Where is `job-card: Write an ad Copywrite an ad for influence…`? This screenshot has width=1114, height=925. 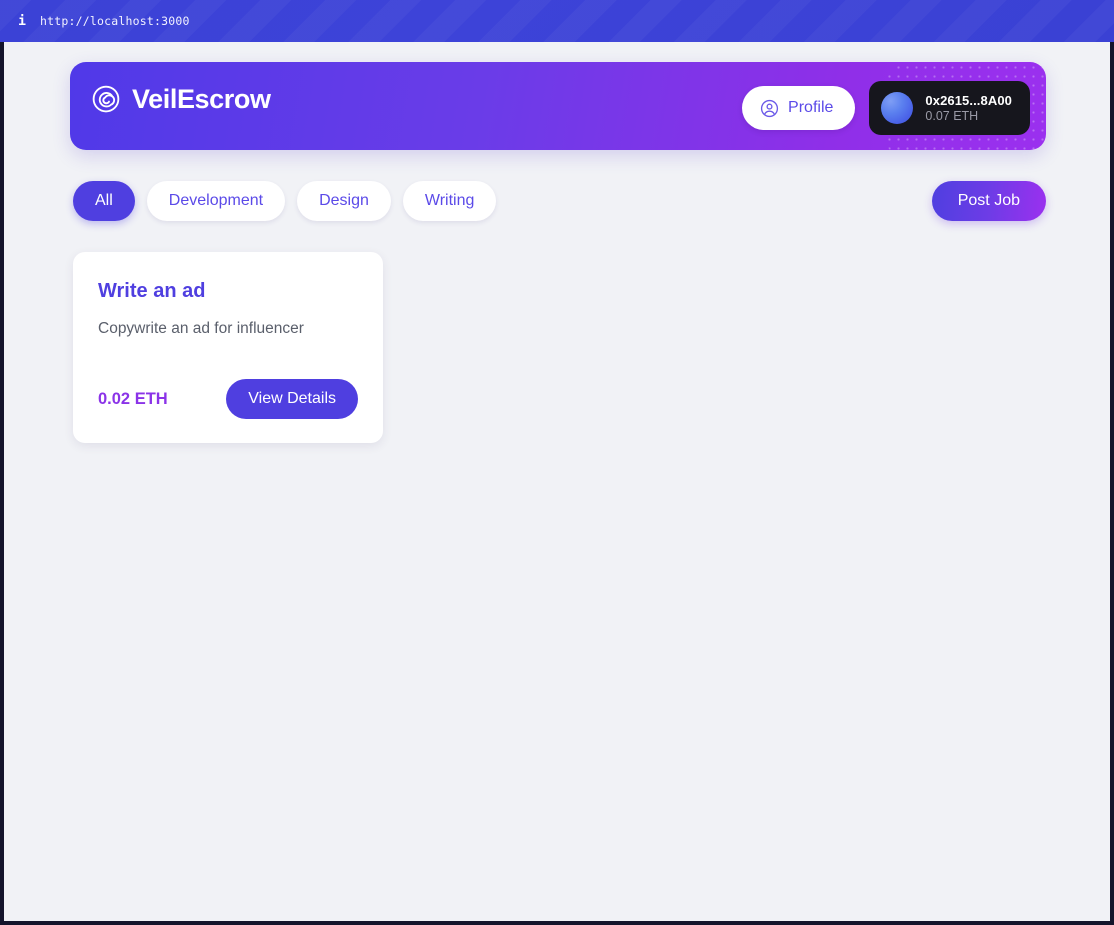
job-card: Write an ad Copywrite an ad for influence… is located at coordinates (228, 348).